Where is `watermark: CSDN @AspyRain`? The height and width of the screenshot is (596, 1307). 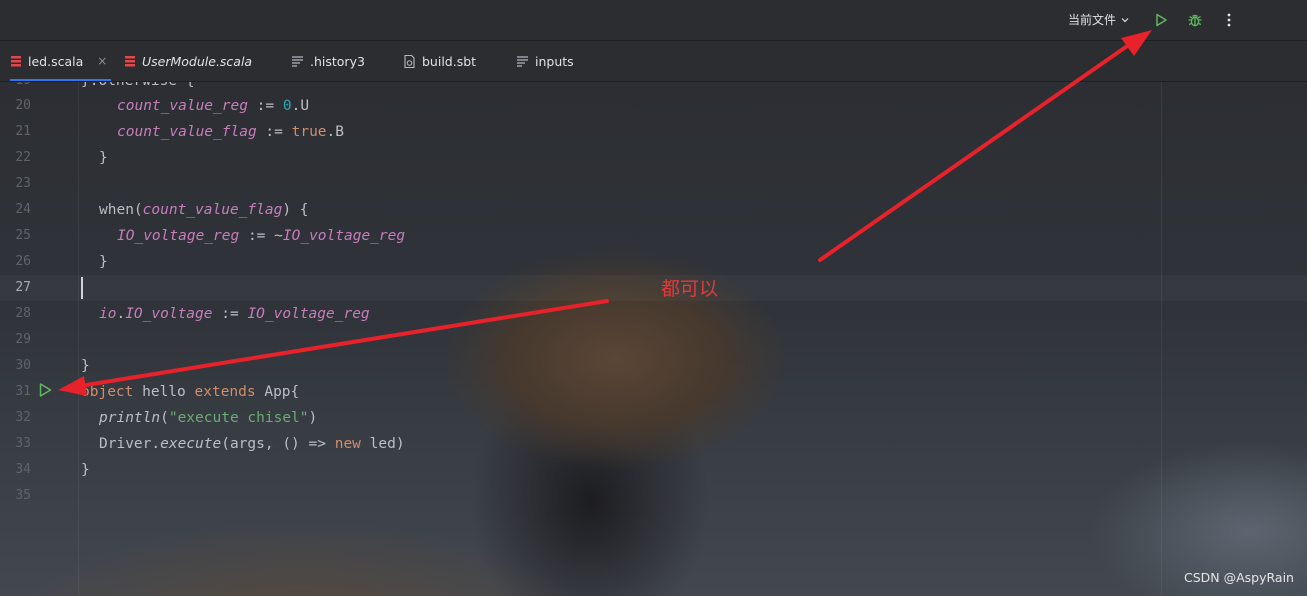 watermark: CSDN @AspyRain is located at coordinates (1239, 577).